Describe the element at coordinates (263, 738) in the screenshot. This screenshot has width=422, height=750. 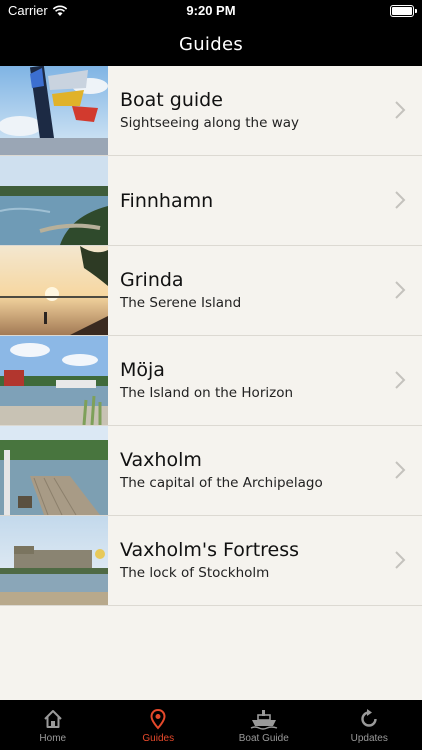
I see `tab-label: Boat Guide` at that location.